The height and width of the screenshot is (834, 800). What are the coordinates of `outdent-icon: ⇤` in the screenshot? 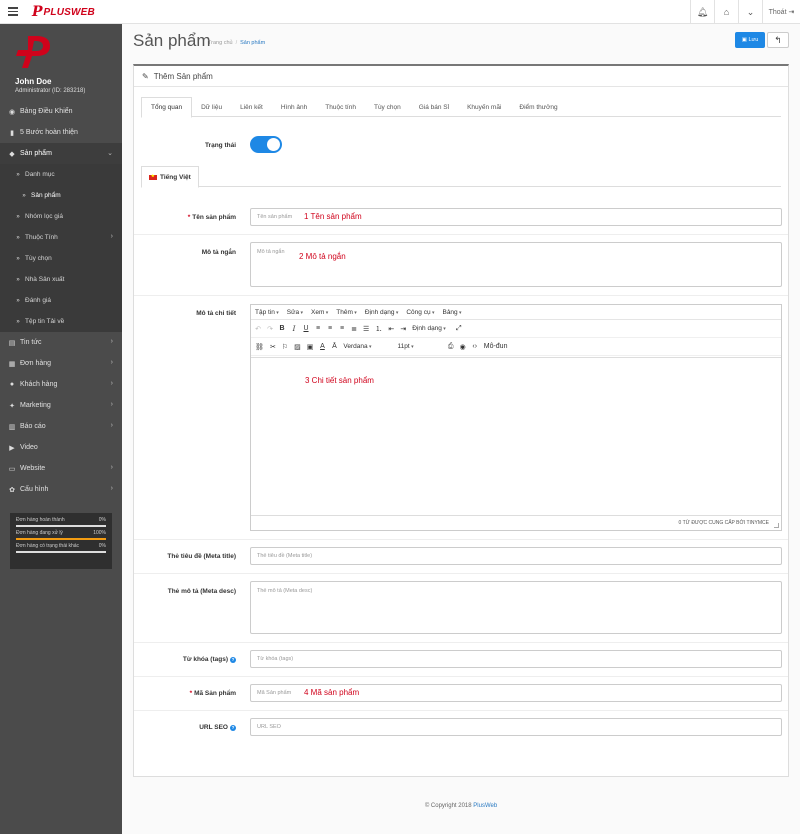 It's located at (391, 329).